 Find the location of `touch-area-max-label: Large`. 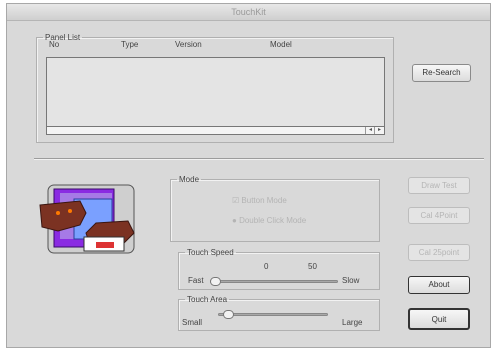

touch-area-max-label: Large is located at coordinates (352, 322).